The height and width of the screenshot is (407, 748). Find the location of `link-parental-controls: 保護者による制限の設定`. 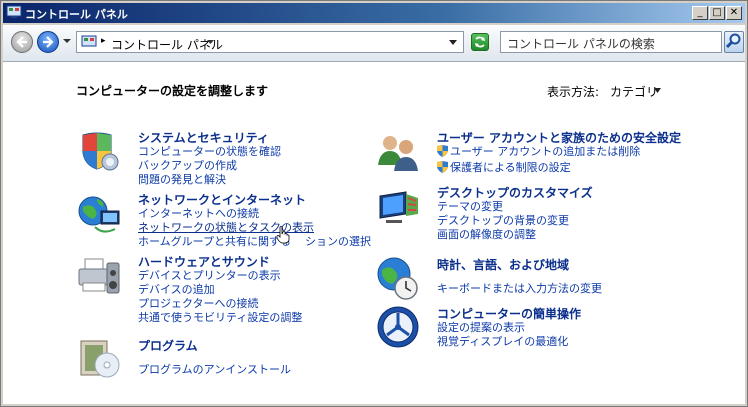

link-parental-controls: 保護者による制限の設定 is located at coordinates (504, 167).